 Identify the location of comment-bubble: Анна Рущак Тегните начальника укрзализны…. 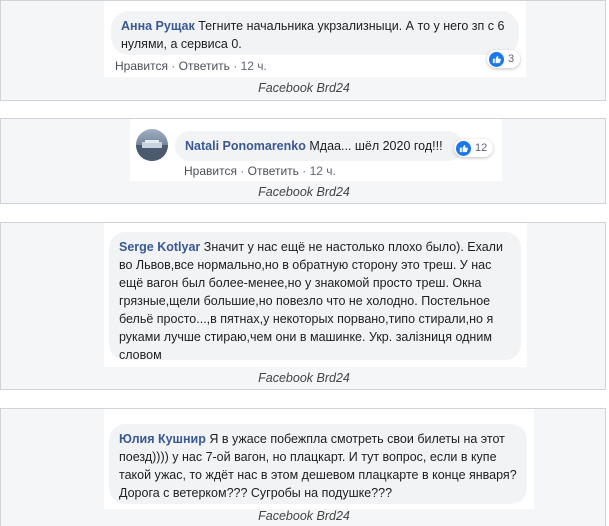
(315, 33).